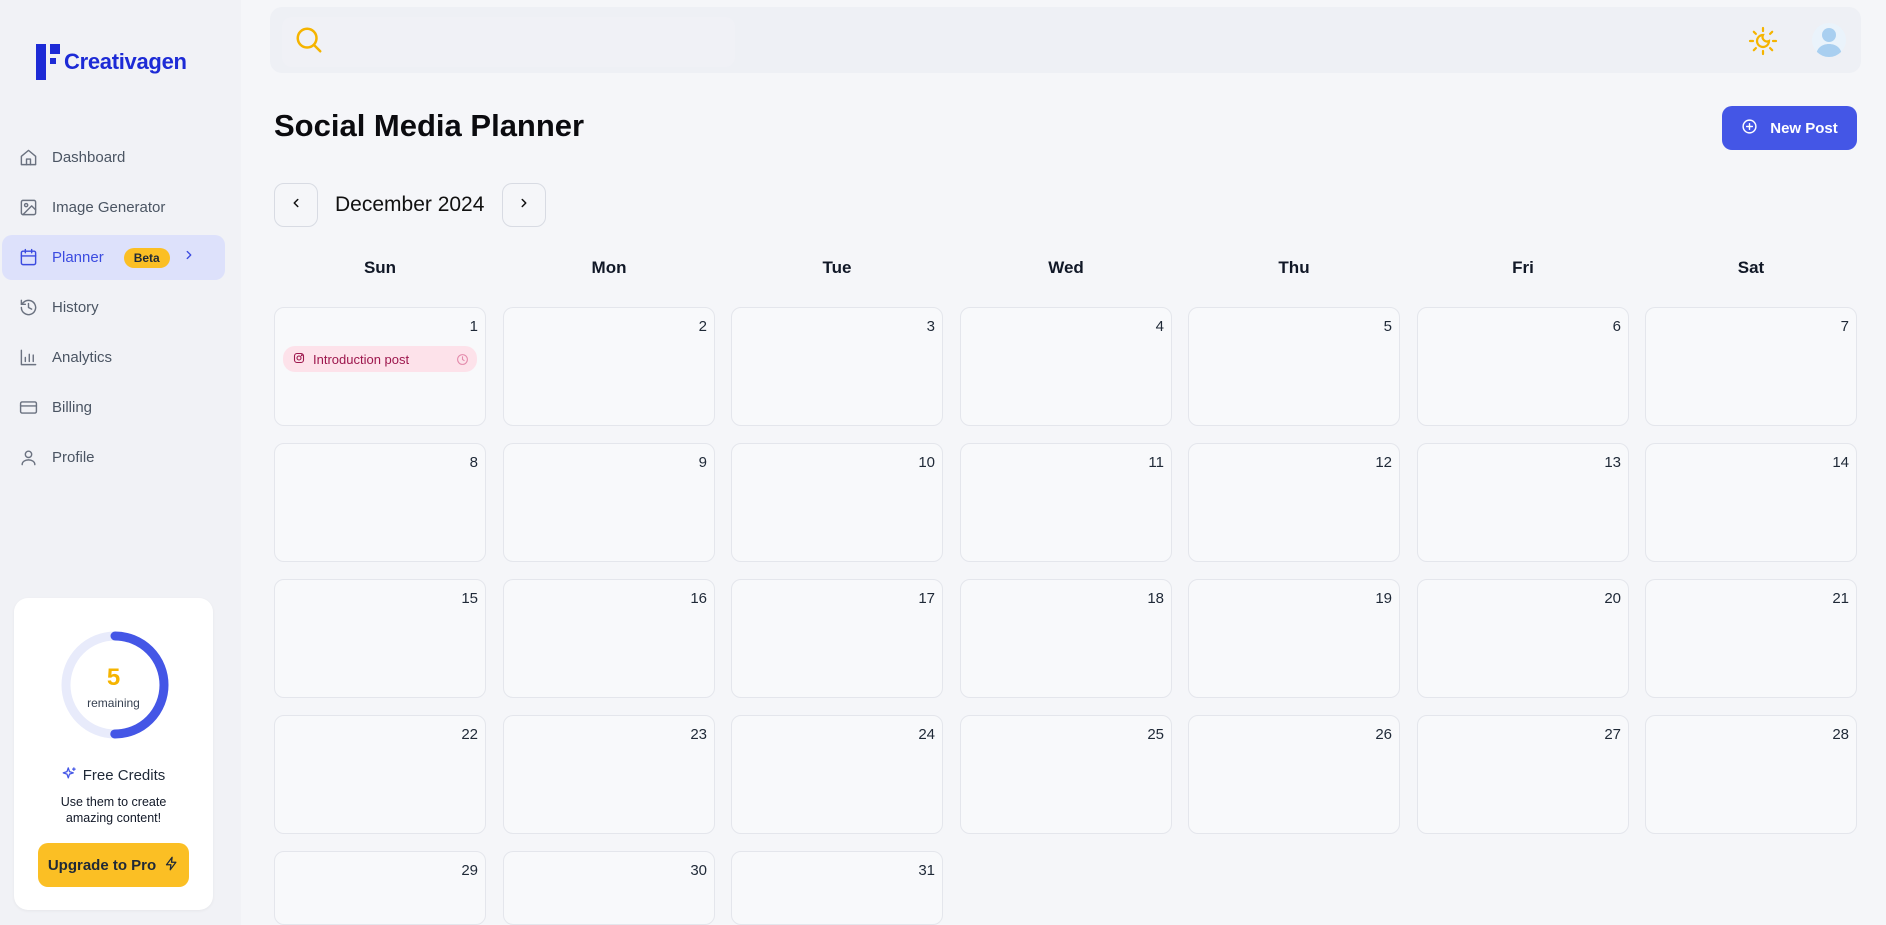  What do you see at coordinates (1294, 366) in the screenshot?
I see `calendar-day: 5` at bounding box center [1294, 366].